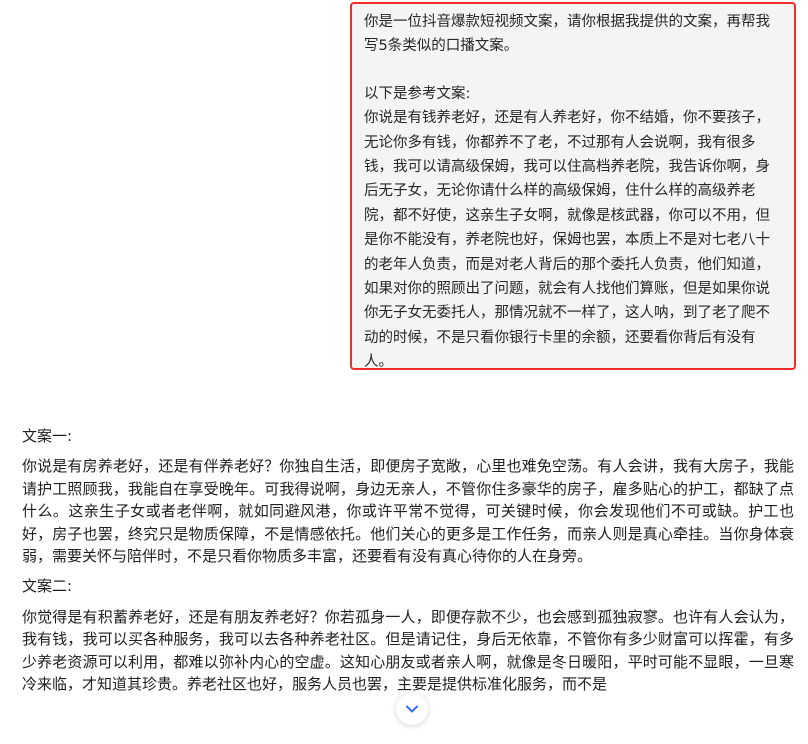  Describe the element at coordinates (567, 34) in the screenshot. I see `user-request-text: 你是一位抖音爆款短视频文案，请你根据我提供的文案，再帮我写5条类似的口播文案。` at that location.